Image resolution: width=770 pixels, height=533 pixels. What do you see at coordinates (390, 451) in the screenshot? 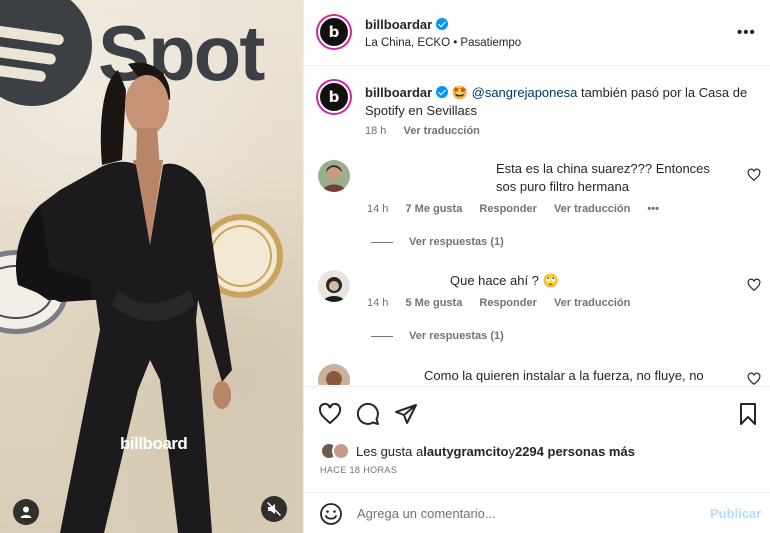
I see `likes-prefix: Les gusta a` at bounding box center [390, 451].